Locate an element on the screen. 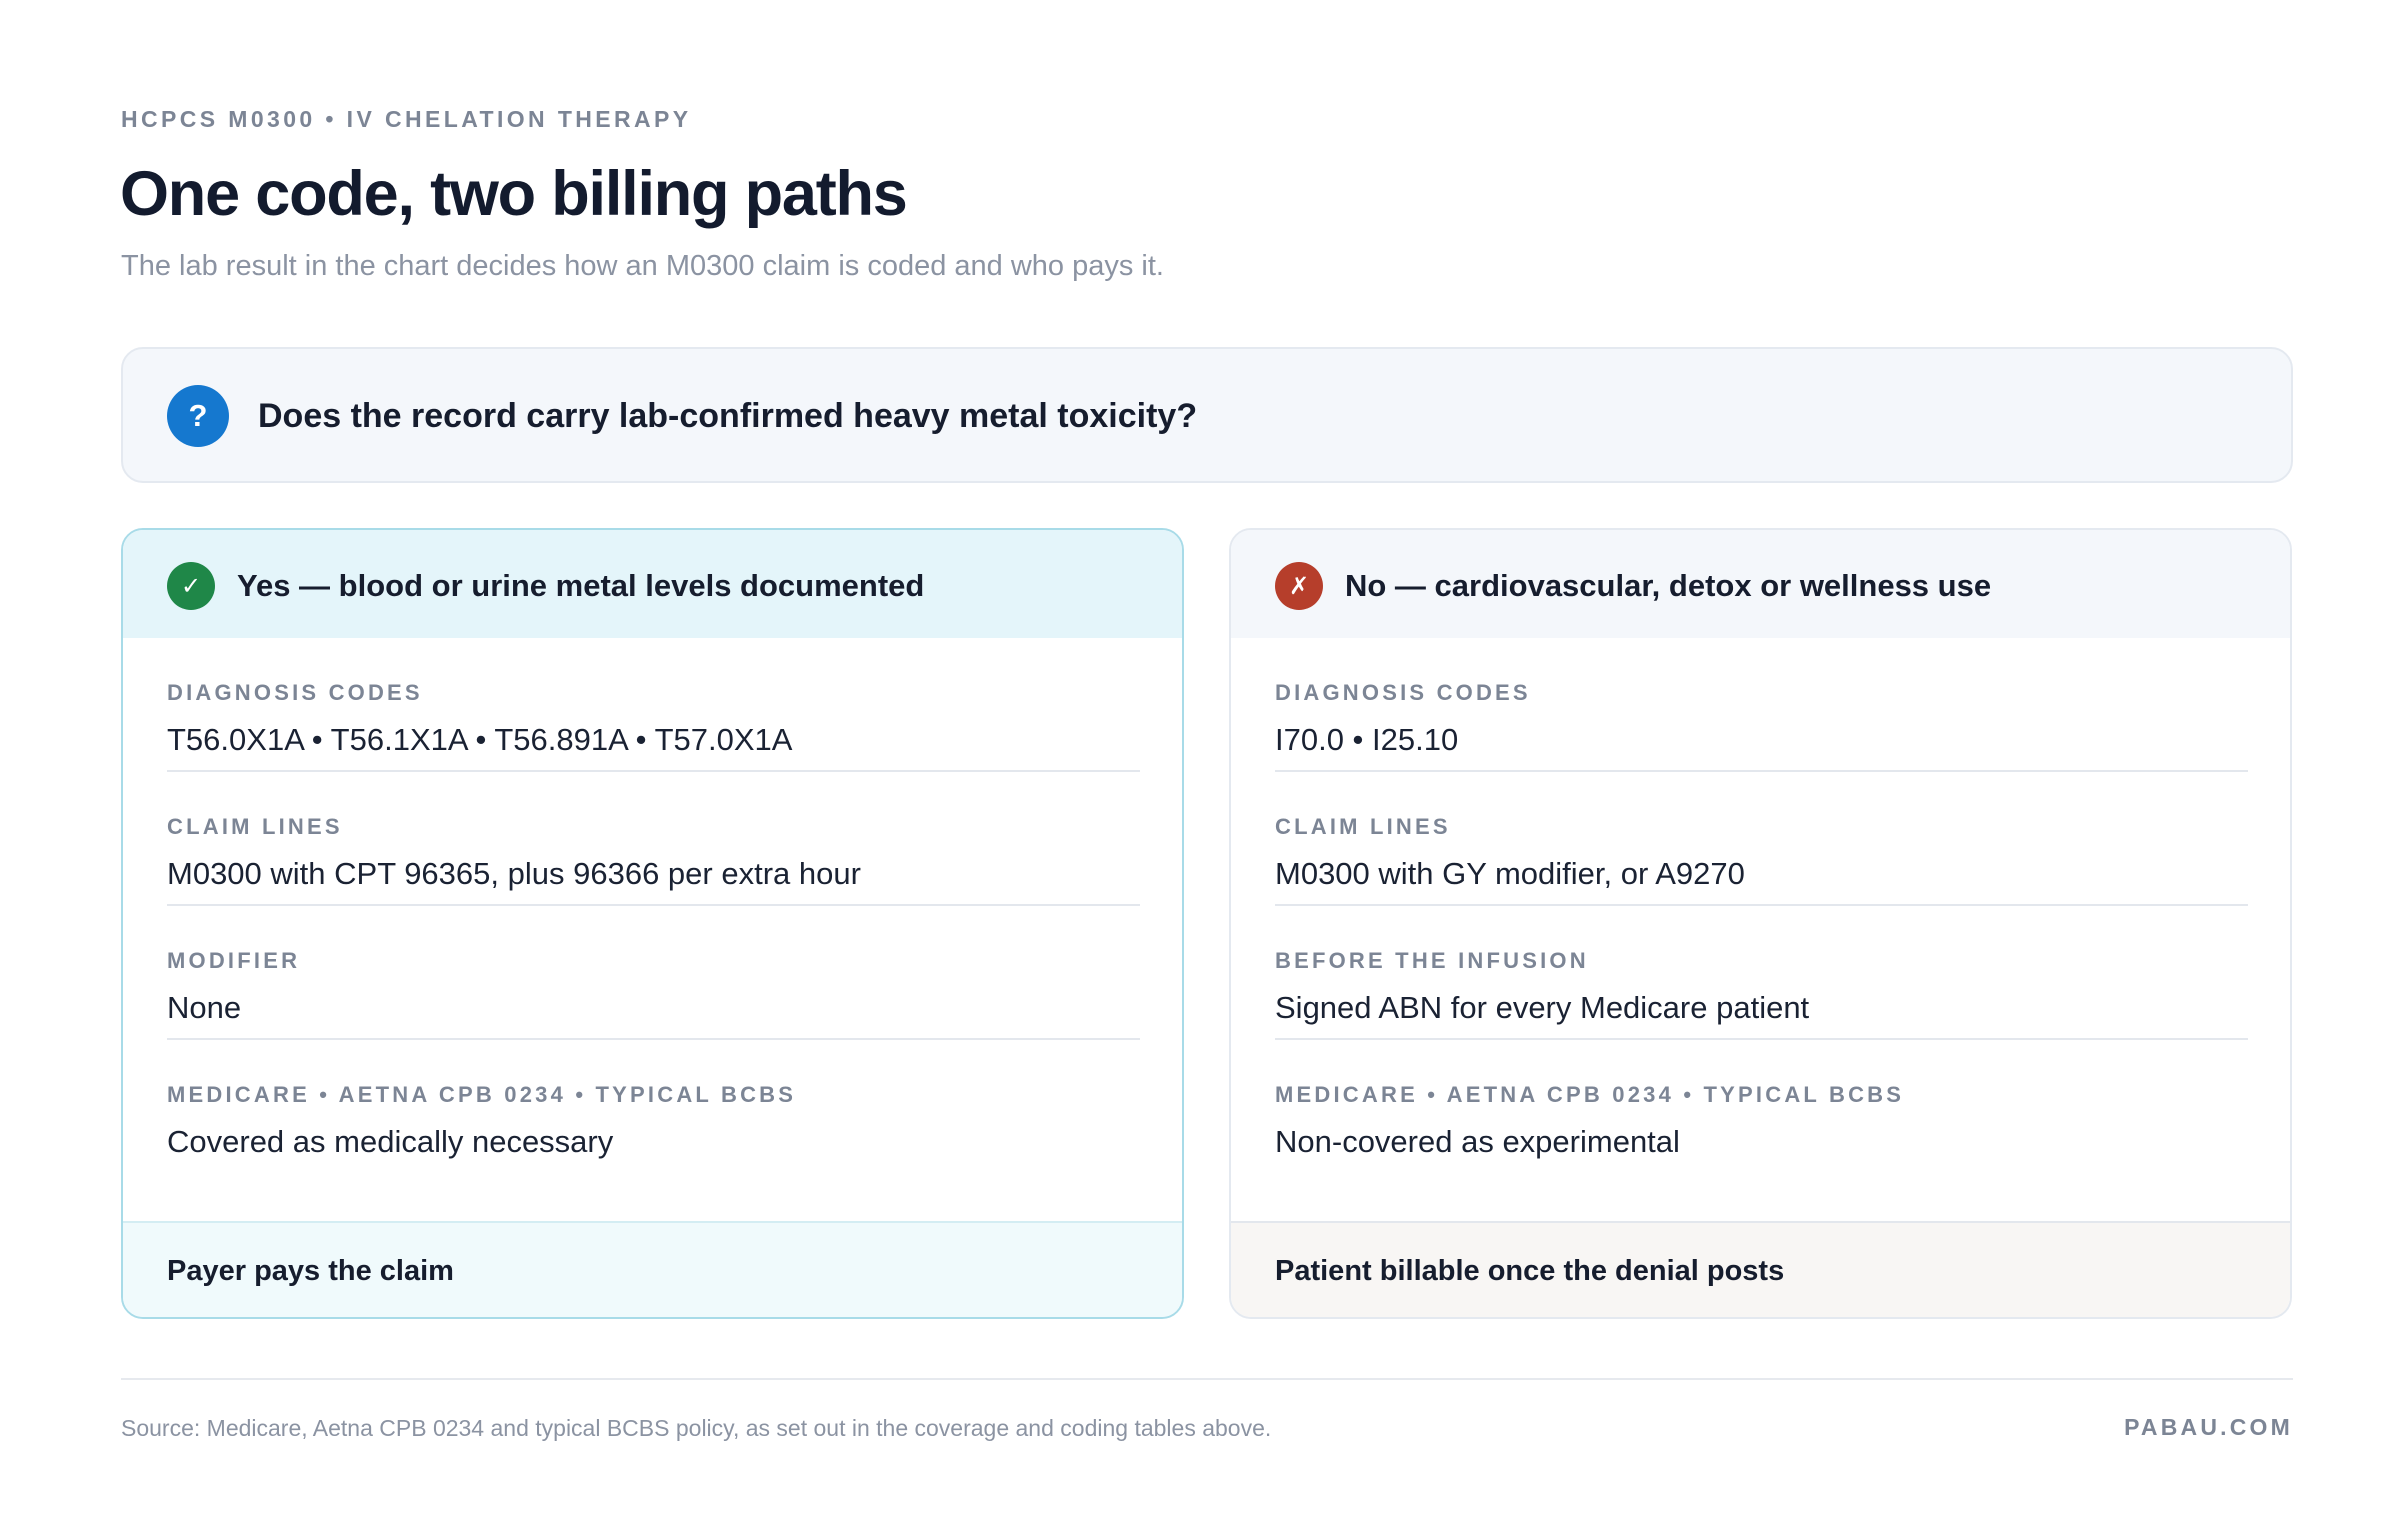 The image size is (2400, 1530). row-value: None is located at coordinates (204, 1007).